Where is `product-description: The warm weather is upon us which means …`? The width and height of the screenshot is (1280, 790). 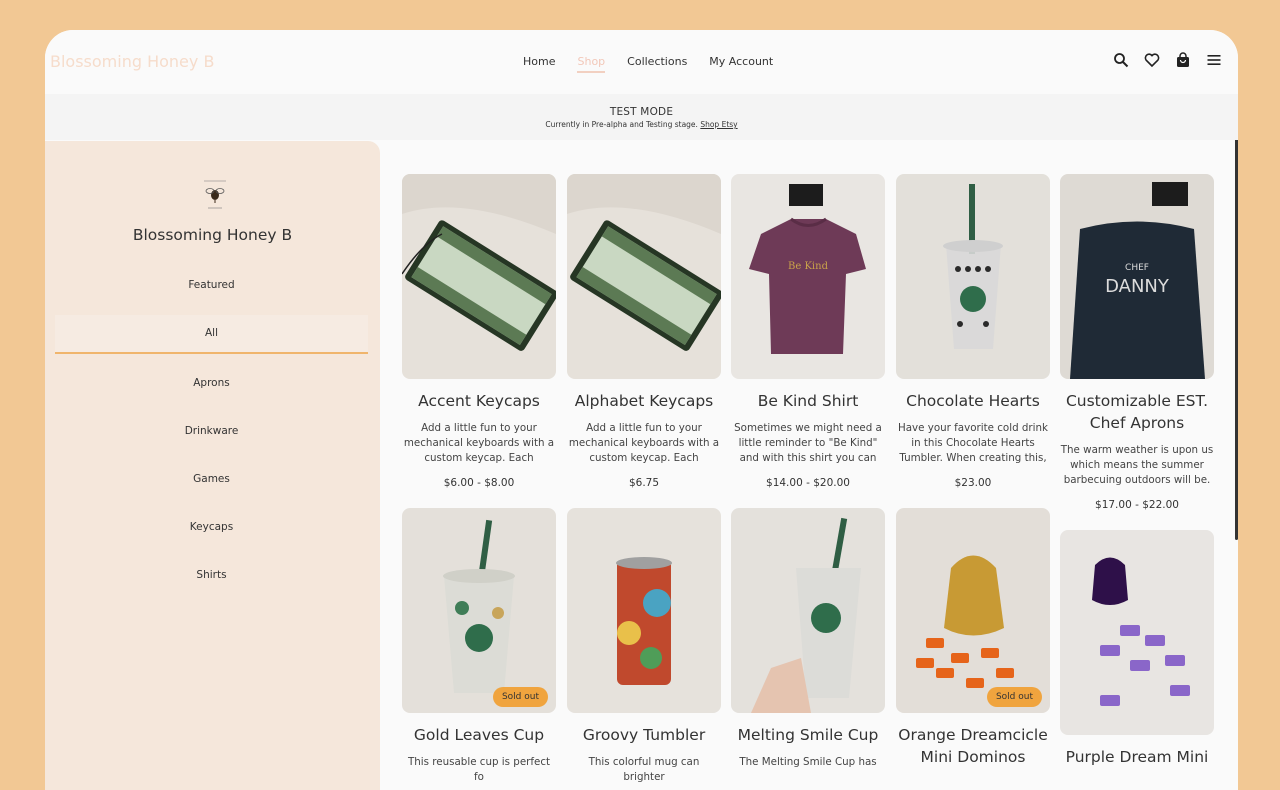 product-description: The warm weather is upon us which means … is located at coordinates (1137, 465).